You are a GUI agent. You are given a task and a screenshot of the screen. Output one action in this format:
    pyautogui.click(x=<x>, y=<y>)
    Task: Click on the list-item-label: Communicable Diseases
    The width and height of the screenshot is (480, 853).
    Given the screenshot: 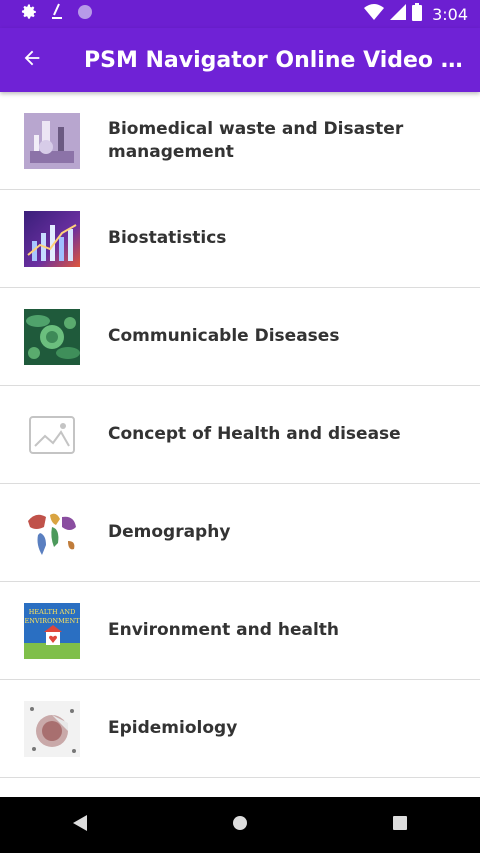 What is the action you would take?
    pyautogui.click(x=224, y=336)
    